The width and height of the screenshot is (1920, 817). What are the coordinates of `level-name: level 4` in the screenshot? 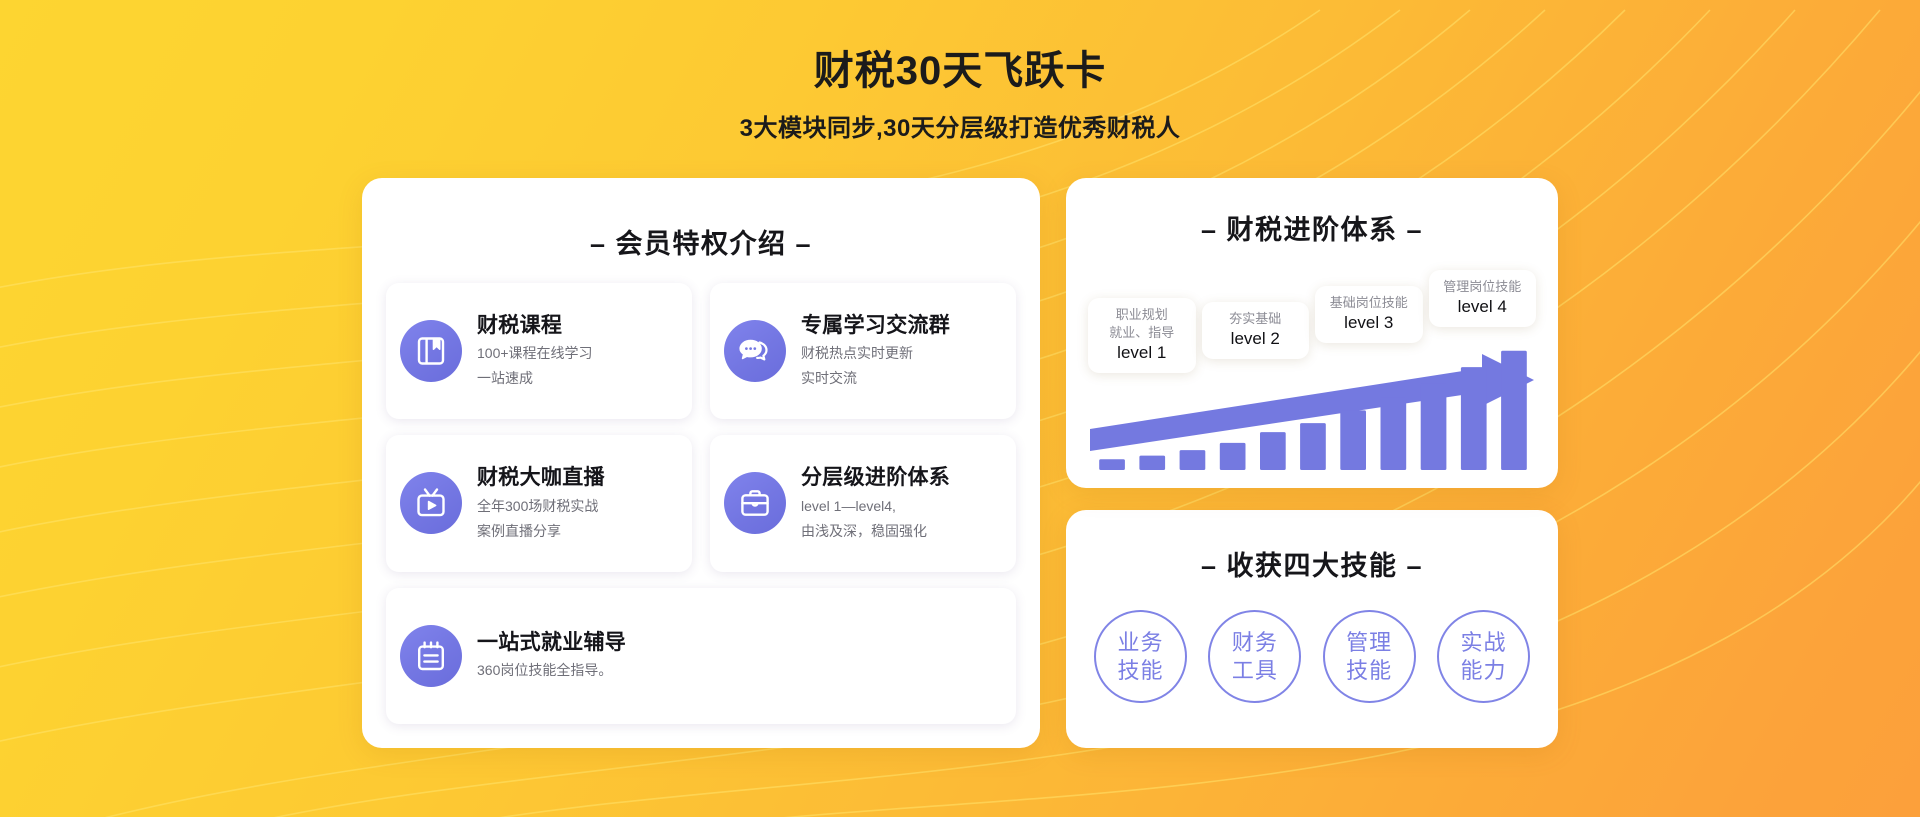 It's located at (1482, 306).